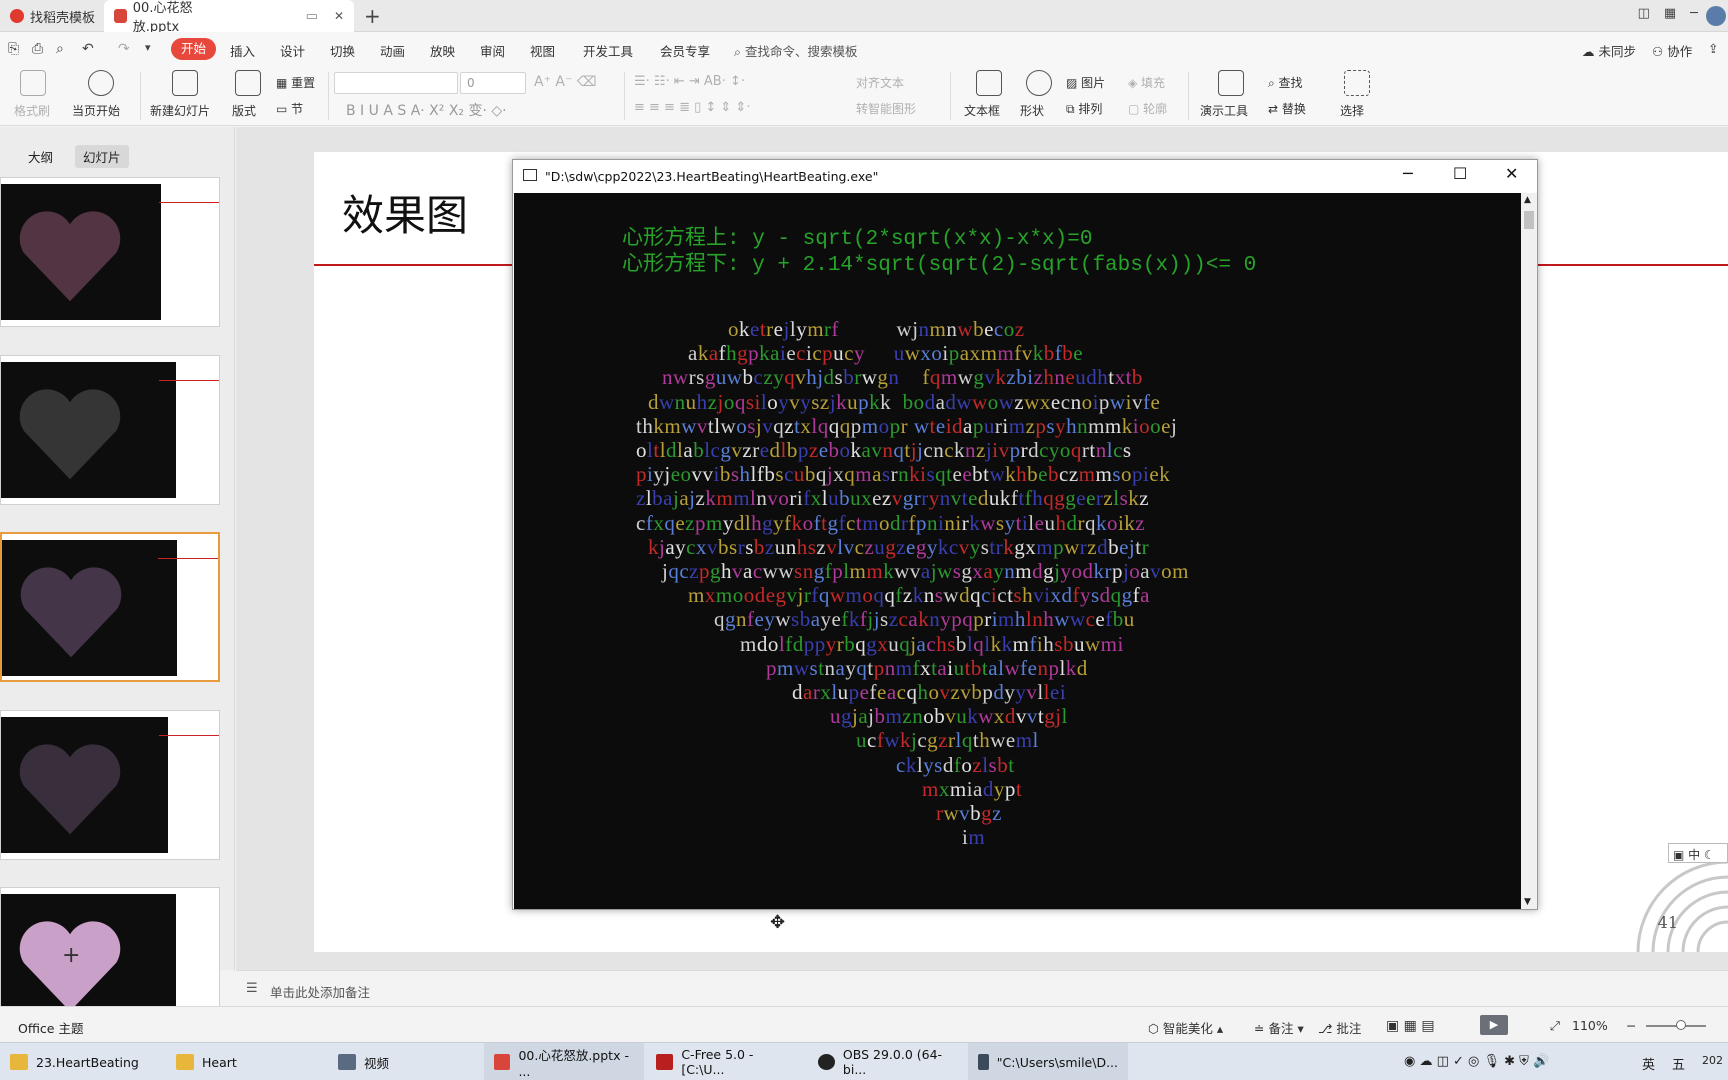 Image resolution: width=1728 pixels, height=1080 pixels. I want to click on tab-outline: 大纲, so click(40, 156).